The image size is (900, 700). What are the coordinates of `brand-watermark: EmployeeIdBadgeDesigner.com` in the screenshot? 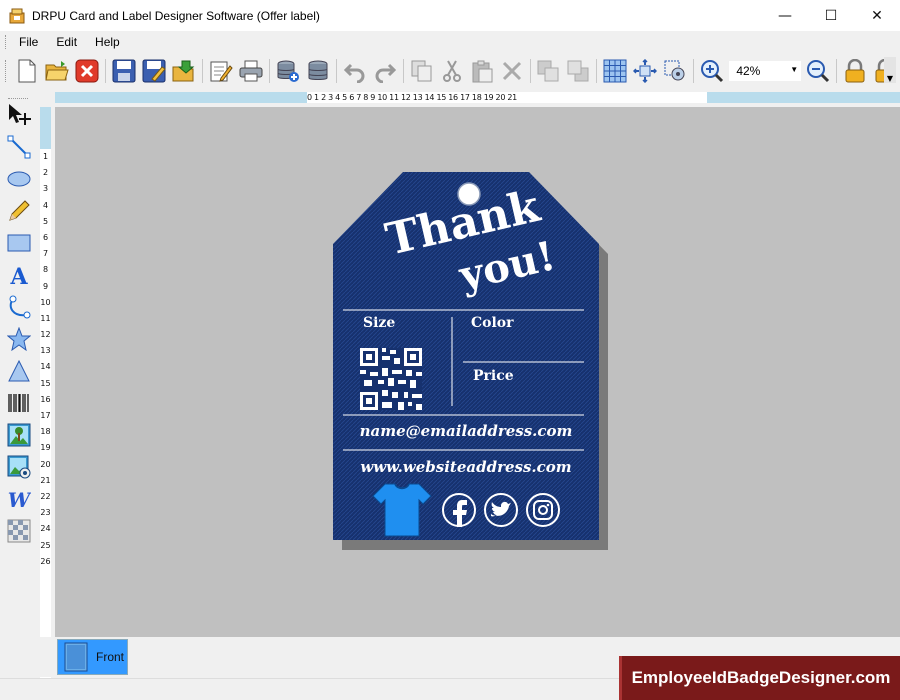 It's located at (759, 678).